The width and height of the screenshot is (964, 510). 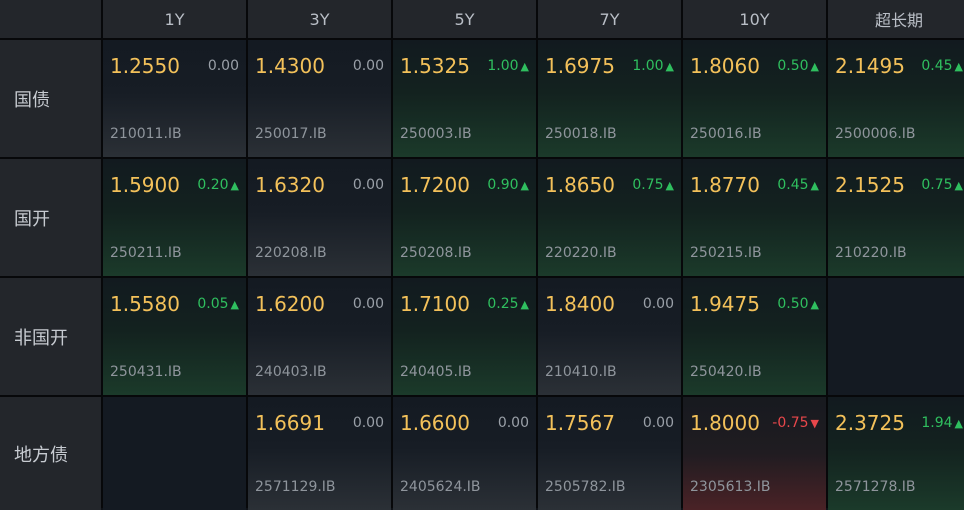 What do you see at coordinates (145, 304) in the screenshot?
I see `yield-value: 1.5580` at bounding box center [145, 304].